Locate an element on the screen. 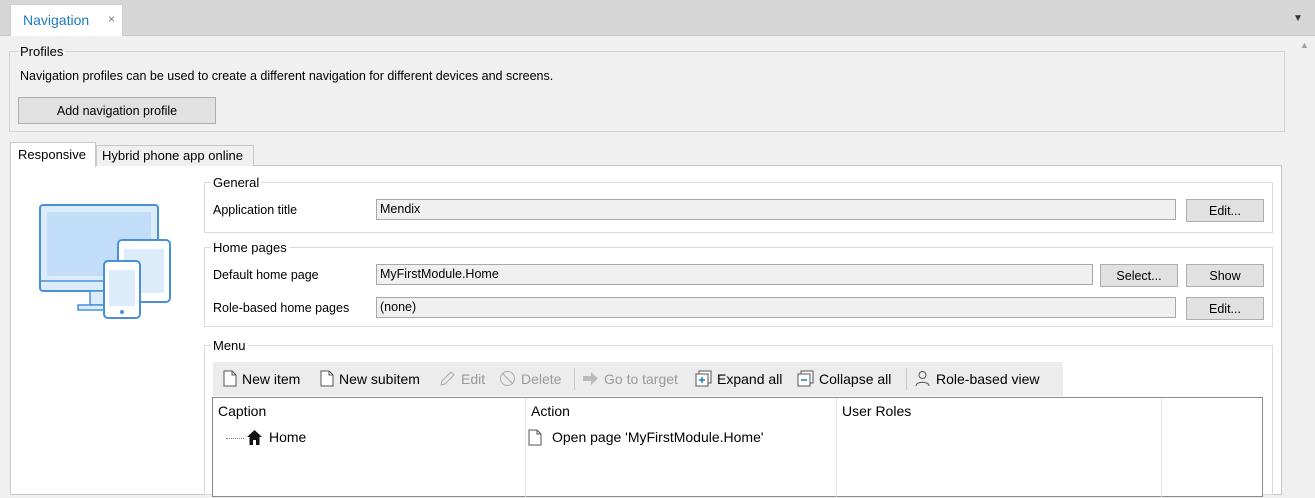 The width and height of the screenshot is (1315, 498). new-subitem-label: New subitem is located at coordinates (379, 378).